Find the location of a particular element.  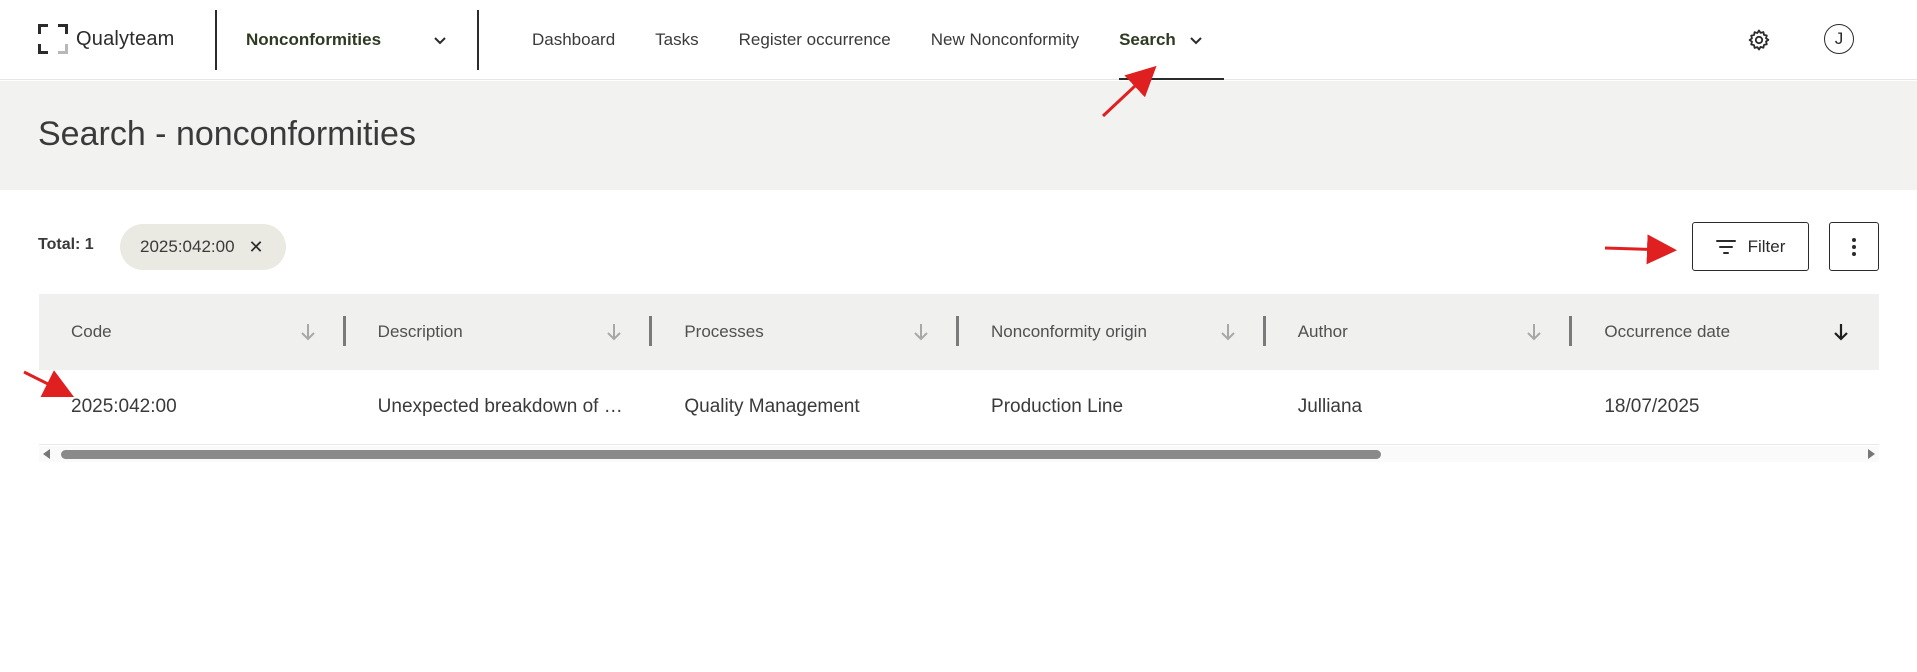

cell-processes-text: Quality Management is located at coordinates (772, 406).